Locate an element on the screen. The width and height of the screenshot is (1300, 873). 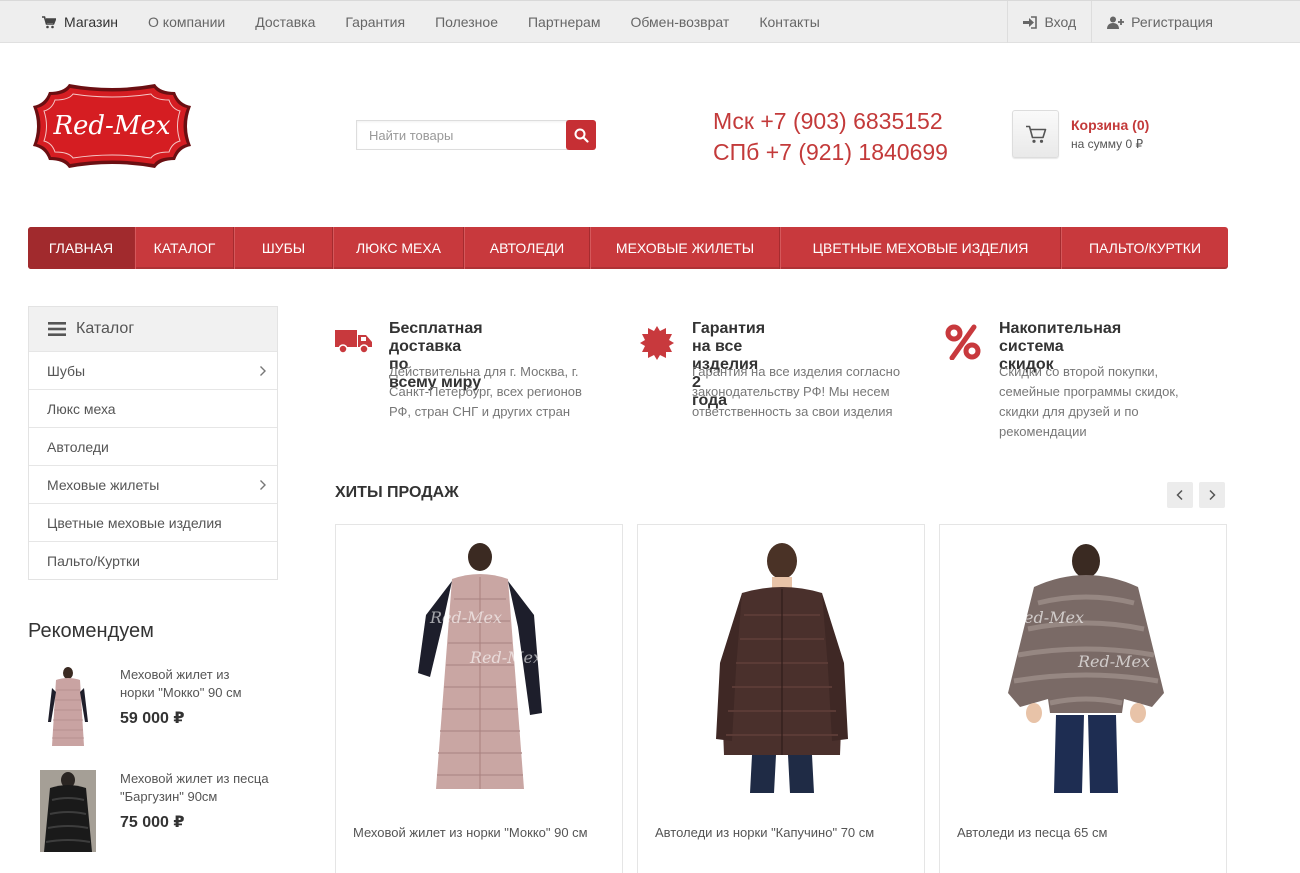
feature-description-line: Действительна для г. Москва, г. is located at coordinates (484, 371).